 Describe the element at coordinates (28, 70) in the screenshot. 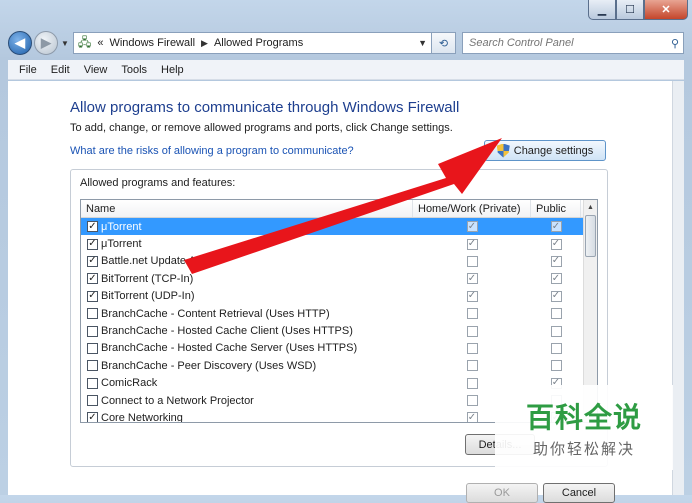

I see `menu-file: File` at that location.